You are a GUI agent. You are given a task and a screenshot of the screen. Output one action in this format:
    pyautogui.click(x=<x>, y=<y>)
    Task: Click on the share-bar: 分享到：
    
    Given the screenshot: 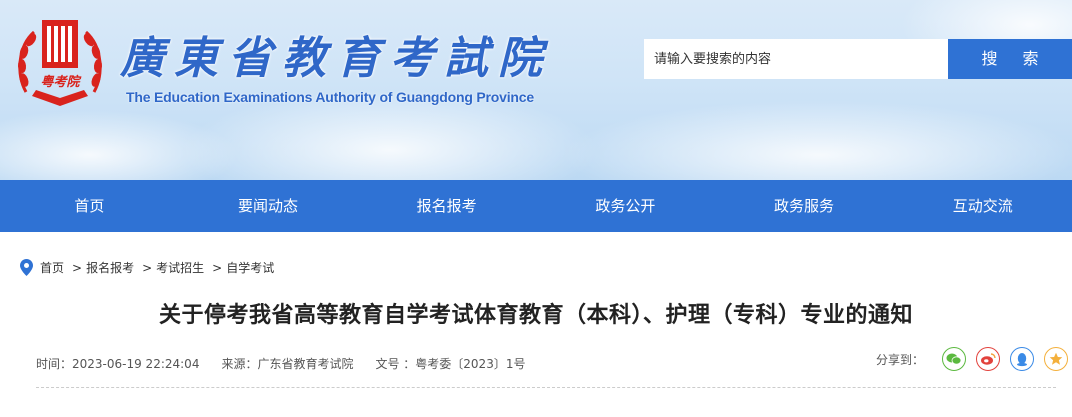 What is the action you would take?
    pyautogui.click(x=972, y=359)
    